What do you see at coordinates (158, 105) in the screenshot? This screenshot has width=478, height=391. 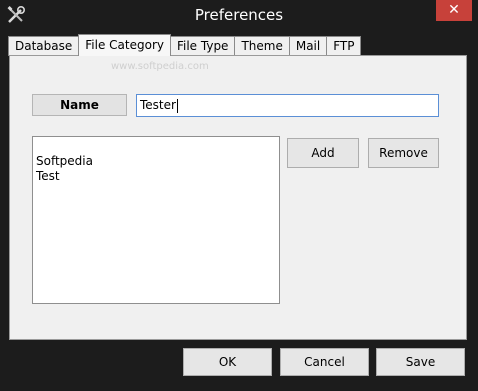 I see `name-input-value: Tester` at bounding box center [158, 105].